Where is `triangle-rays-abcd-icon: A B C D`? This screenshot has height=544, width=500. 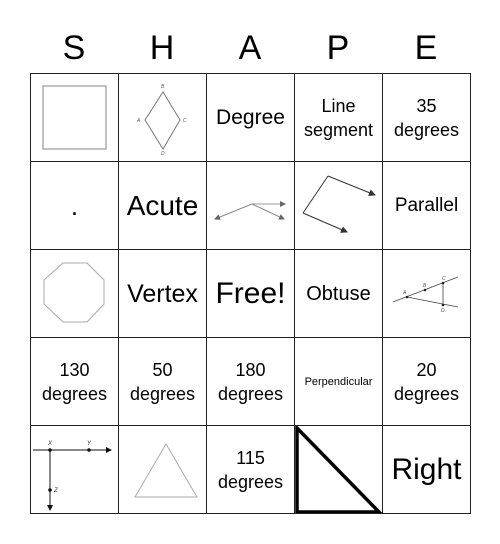 triangle-rays-abcd-icon: A B C D is located at coordinates (425, 295).